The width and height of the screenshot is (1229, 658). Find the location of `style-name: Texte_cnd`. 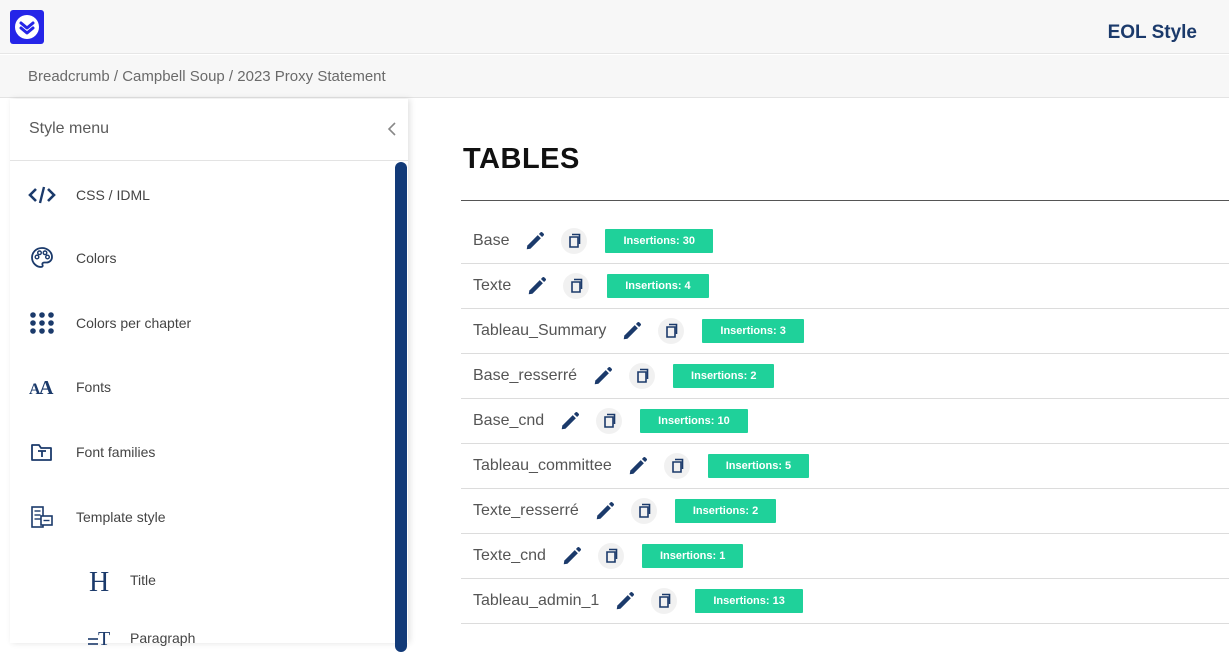

style-name: Texte_cnd is located at coordinates (509, 555).